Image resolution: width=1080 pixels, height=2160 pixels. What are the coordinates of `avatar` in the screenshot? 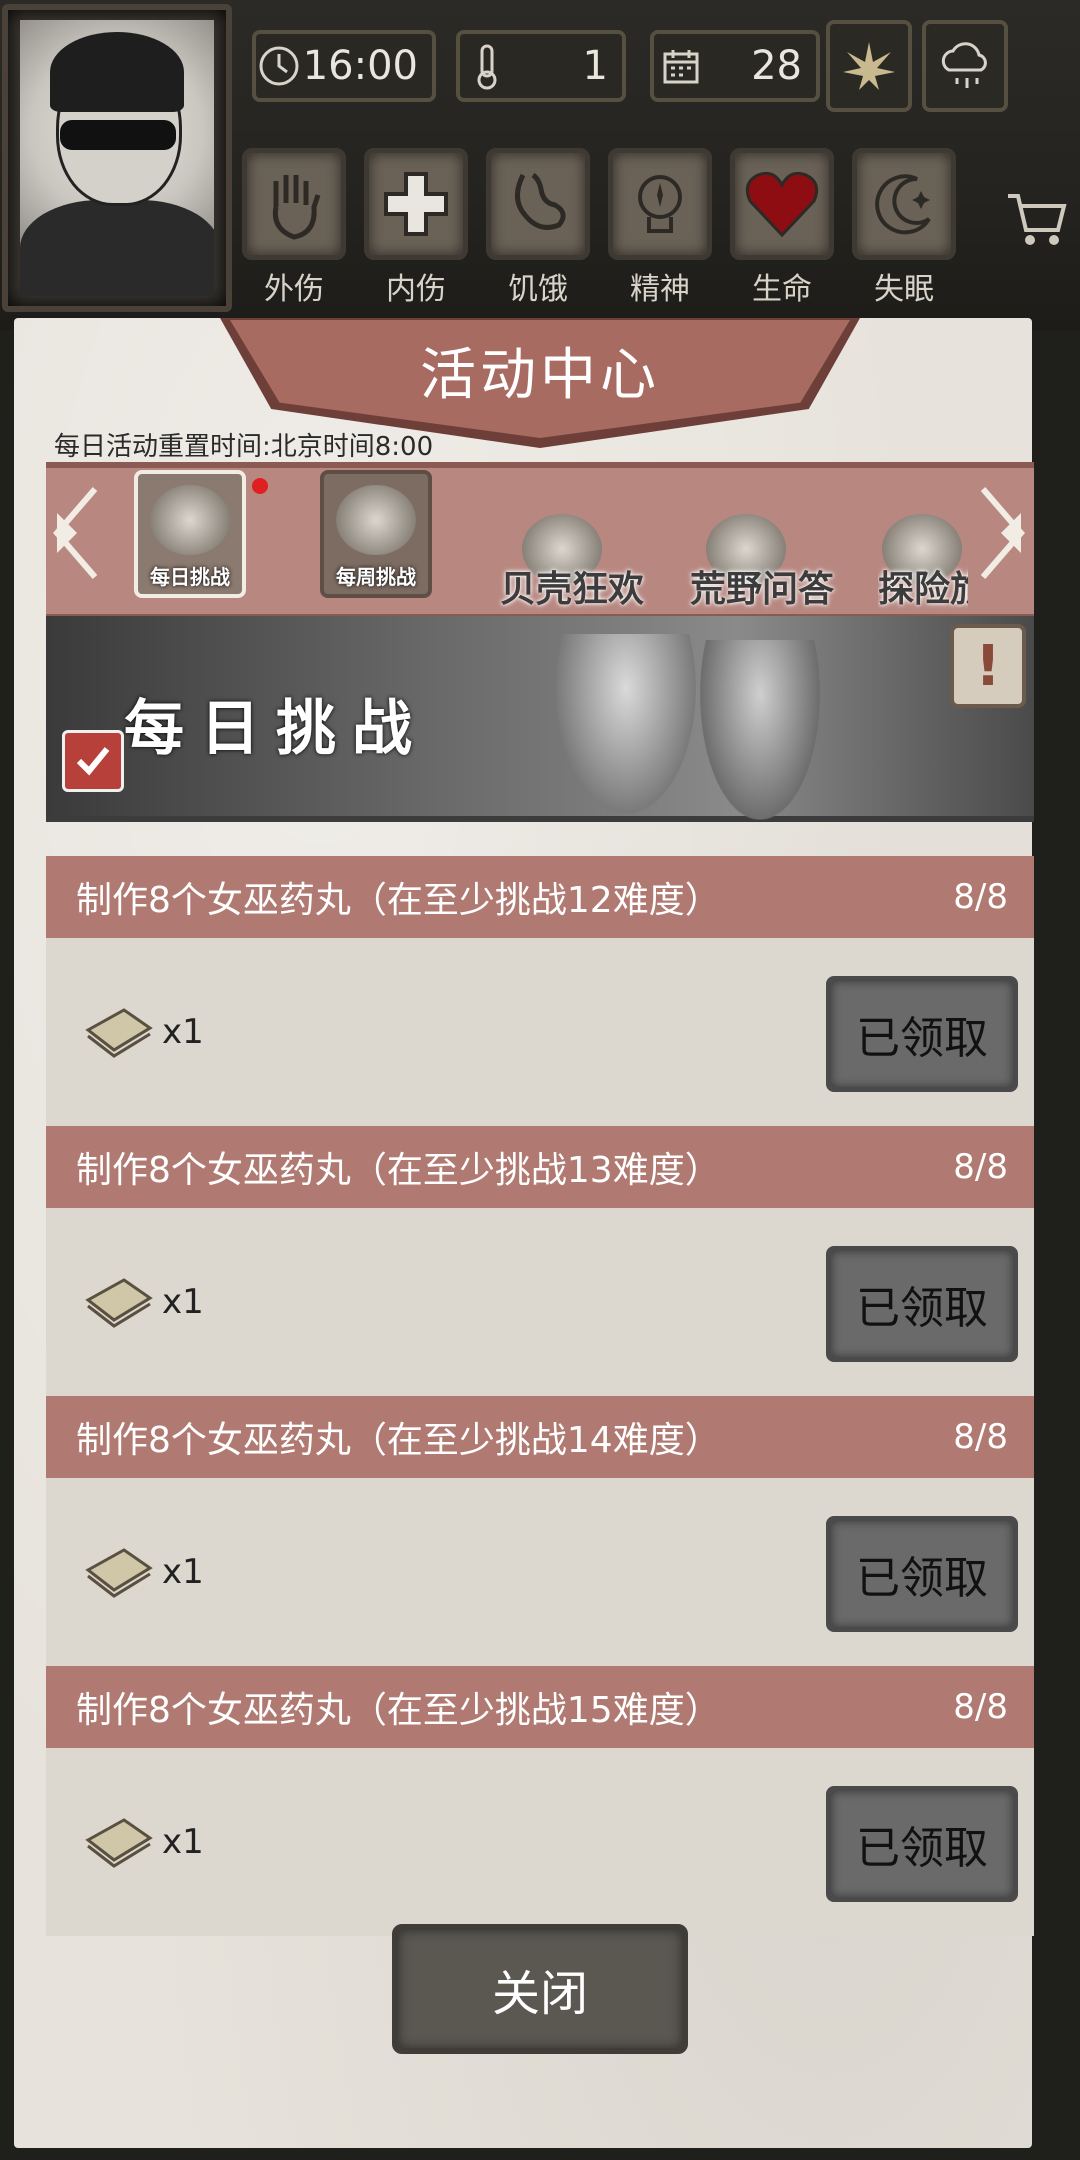 It's located at (117, 158).